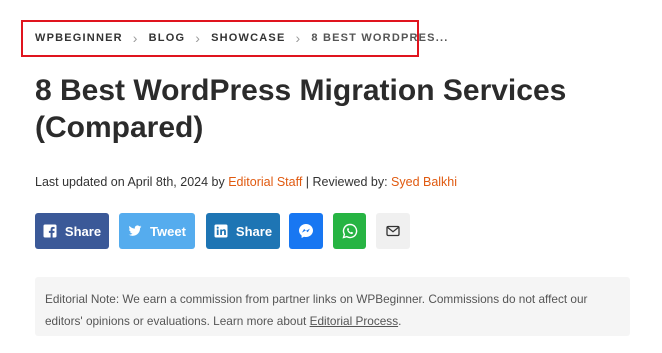 Image resolution: width=662 pixels, height=353 pixels. I want to click on facebook-share-label: Share, so click(83, 231).